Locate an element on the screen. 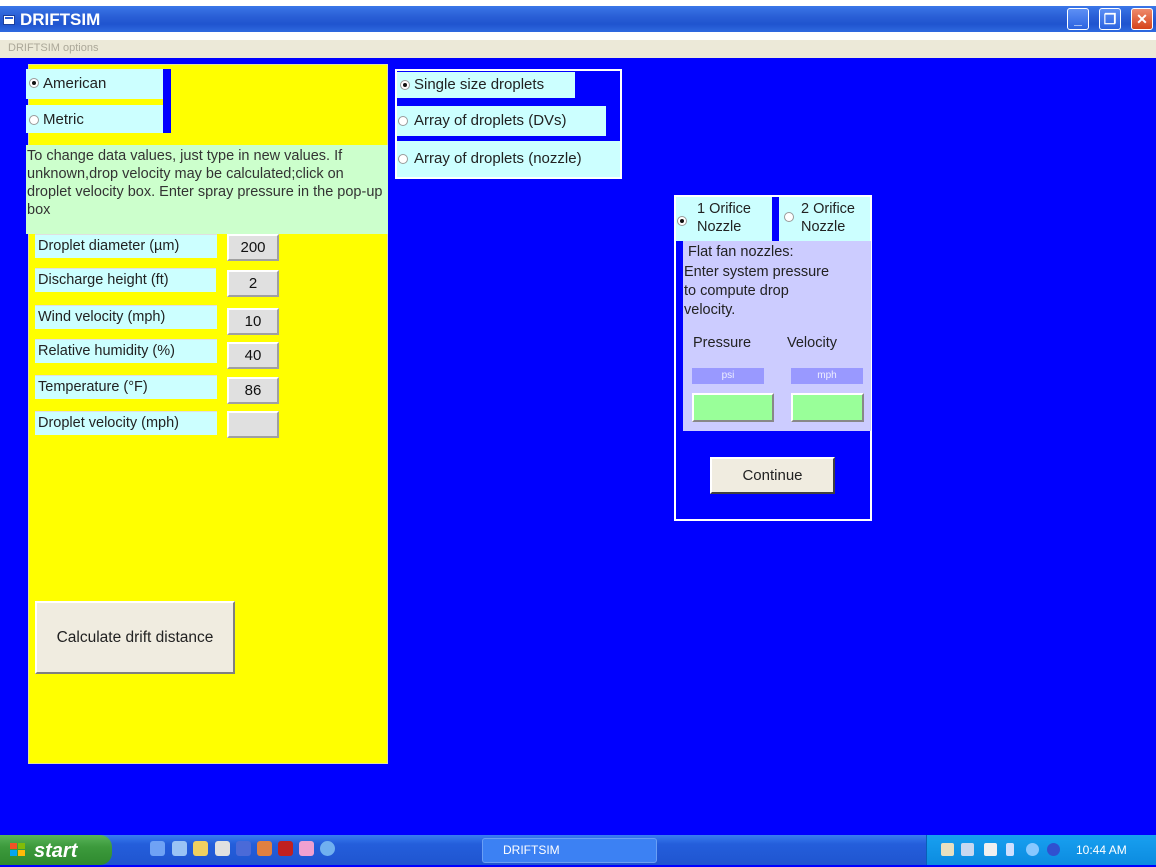  radio-metric: Metric is located at coordinates (94, 119).